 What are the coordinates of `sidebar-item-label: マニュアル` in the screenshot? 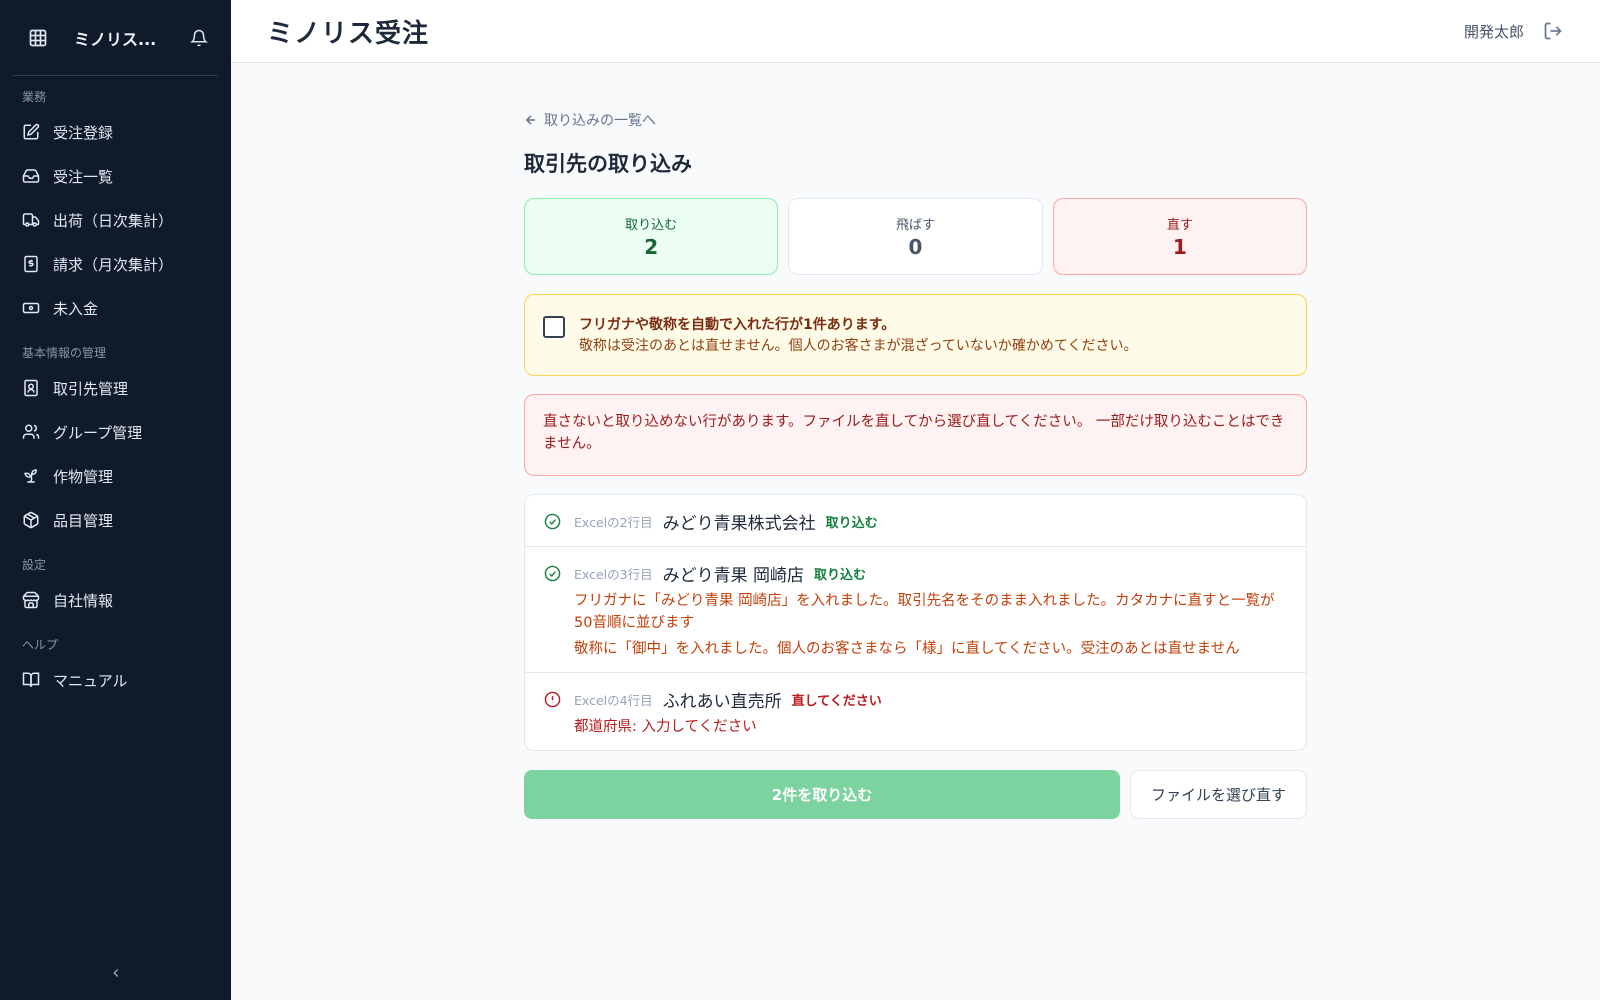 It's located at (90, 680).